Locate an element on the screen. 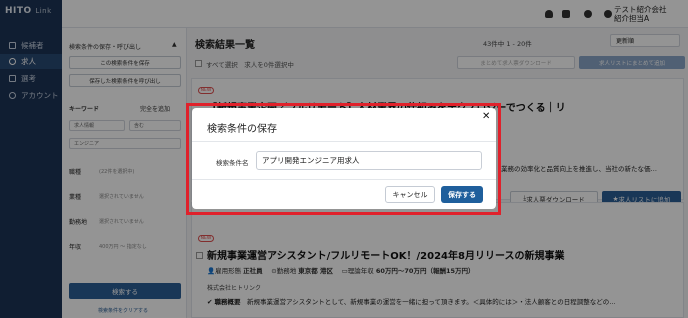 The height and width of the screenshot is (318, 688). close-icon: ✕ is located at coordinates (486, 116).